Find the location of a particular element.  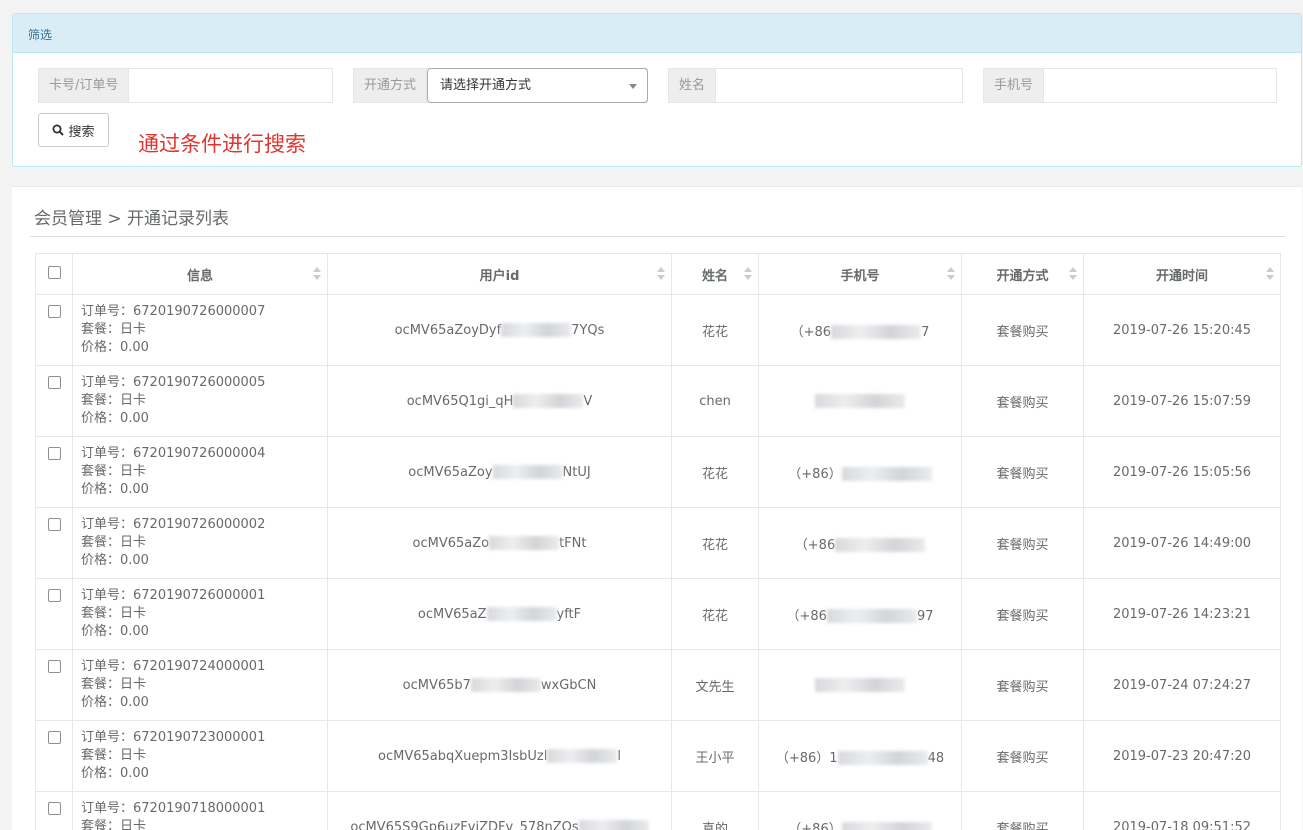

search-button: 搜索 is located at coordinates (73, 130).